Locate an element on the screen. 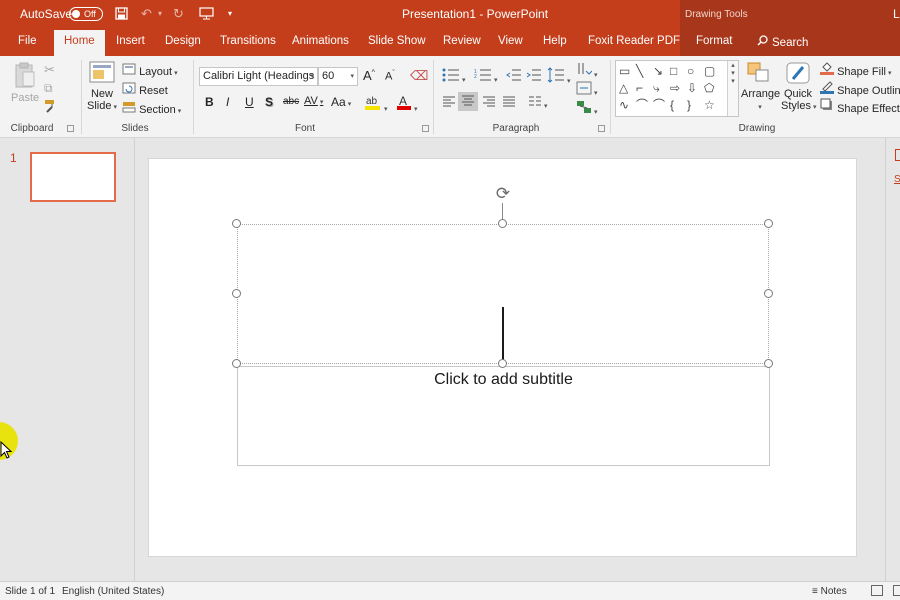 Image resolution: width=900 pixels, height=600 pixels. shape-outline-button: Shape Outline is located at coordinates (860, 88).